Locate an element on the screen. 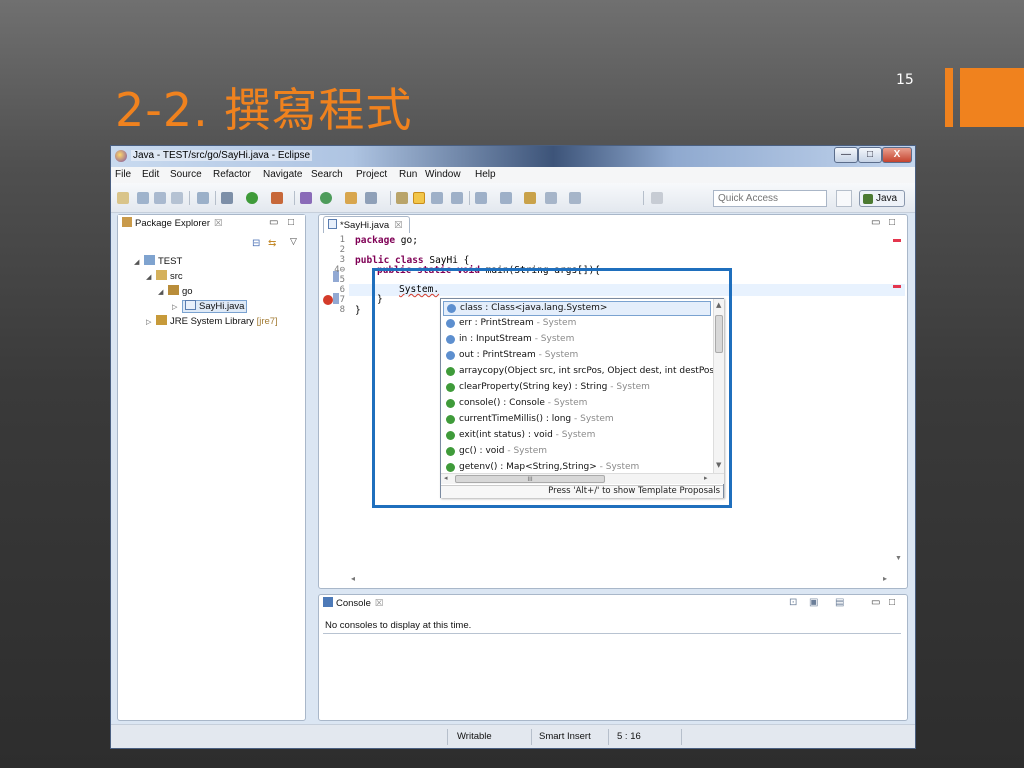 The height and width of the screenshot is (768, 1024). block-selection-icon is located at coordinates (437, 198).